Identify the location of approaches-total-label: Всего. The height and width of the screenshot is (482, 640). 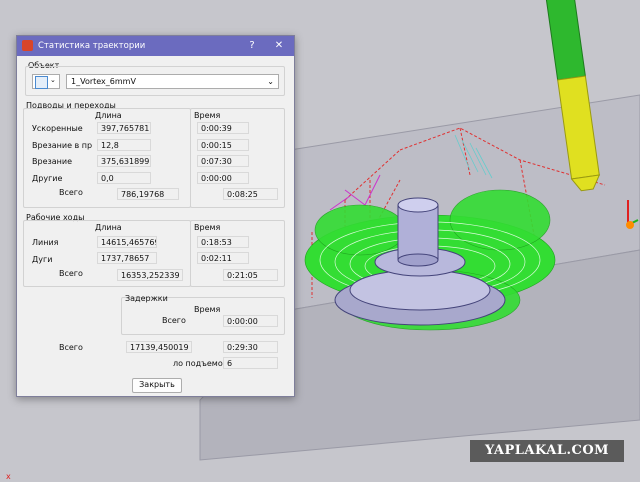
(71, 192).